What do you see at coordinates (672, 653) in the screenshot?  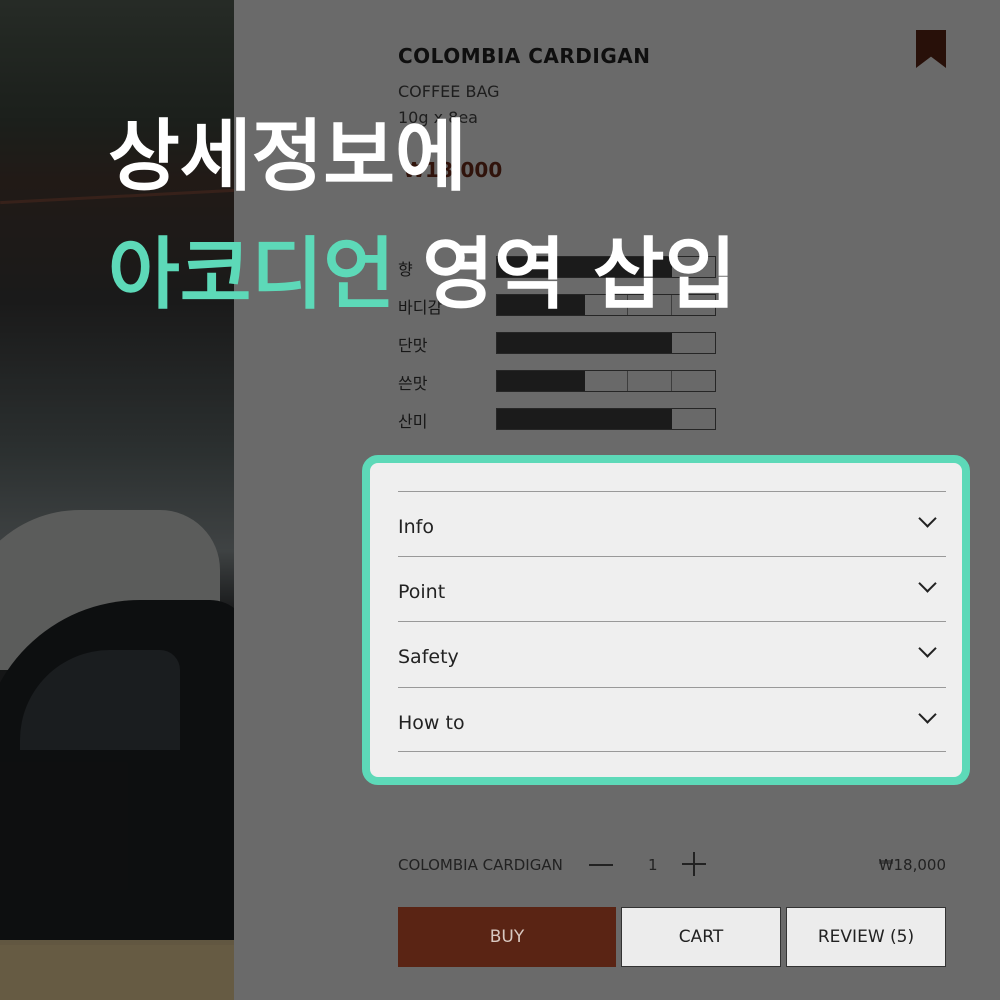 I see `accordion-item: Safety` at bounding box center [672, 653].